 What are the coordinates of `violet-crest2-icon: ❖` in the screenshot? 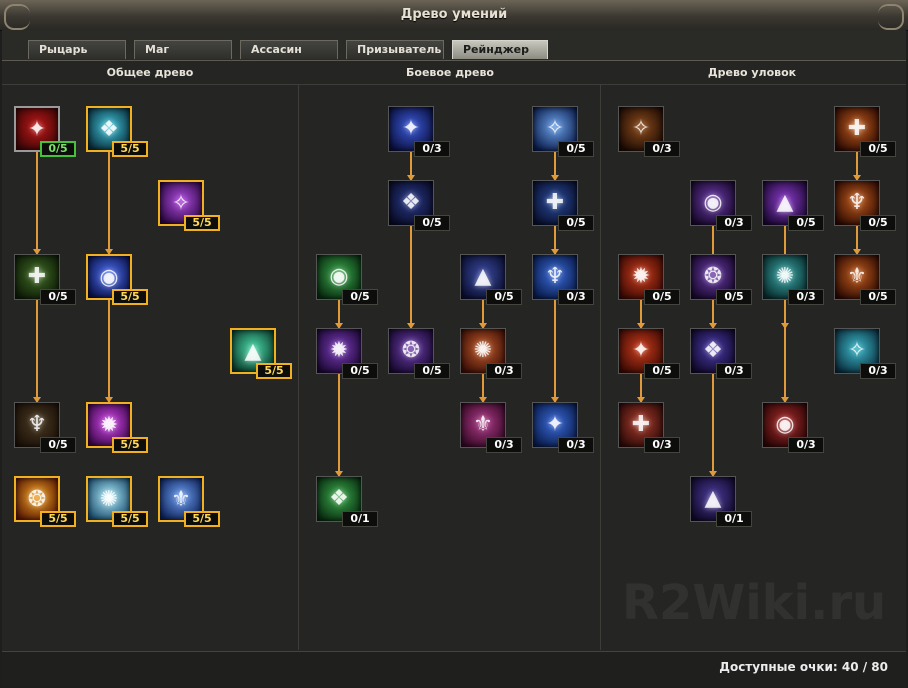 It's located at (713, 350).